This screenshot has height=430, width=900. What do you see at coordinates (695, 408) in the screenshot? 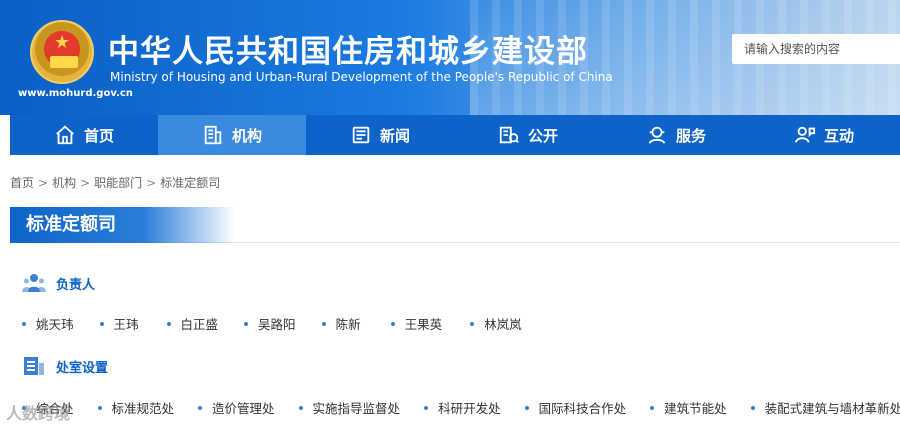
I see `division-name: 建筑节能处` at bounding box center [695, 408].